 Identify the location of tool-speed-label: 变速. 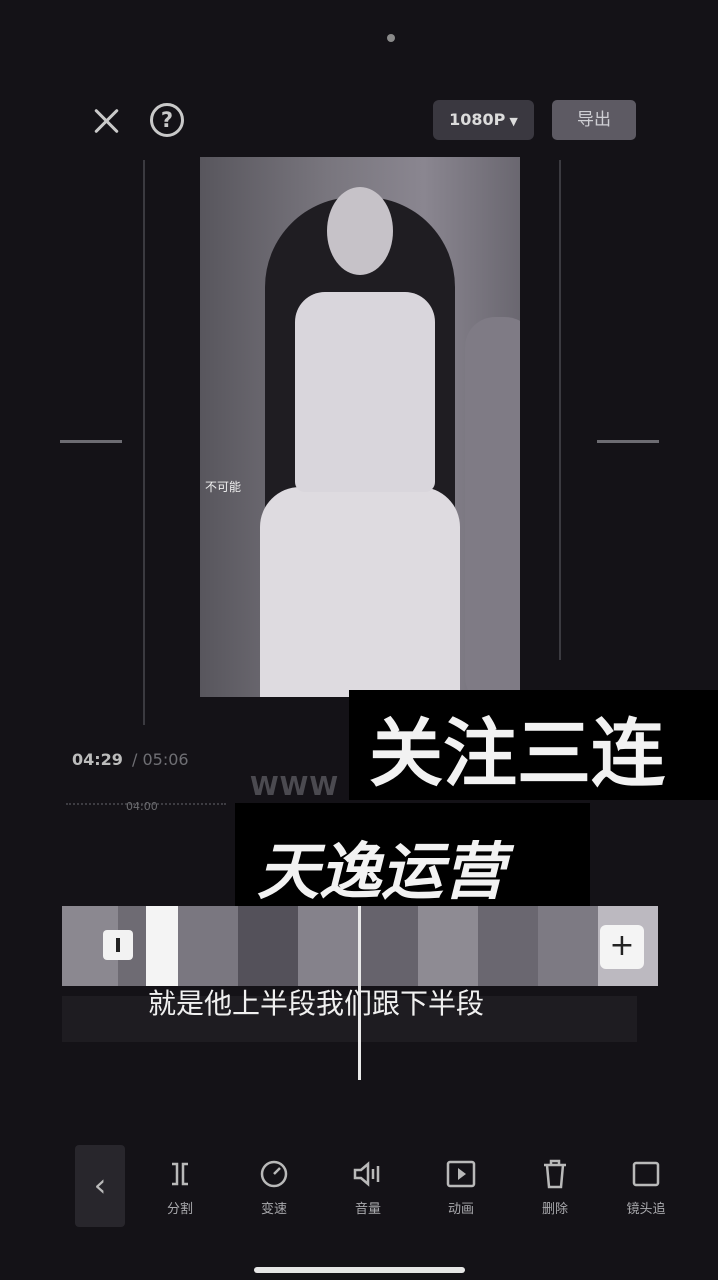
(273, 1209).